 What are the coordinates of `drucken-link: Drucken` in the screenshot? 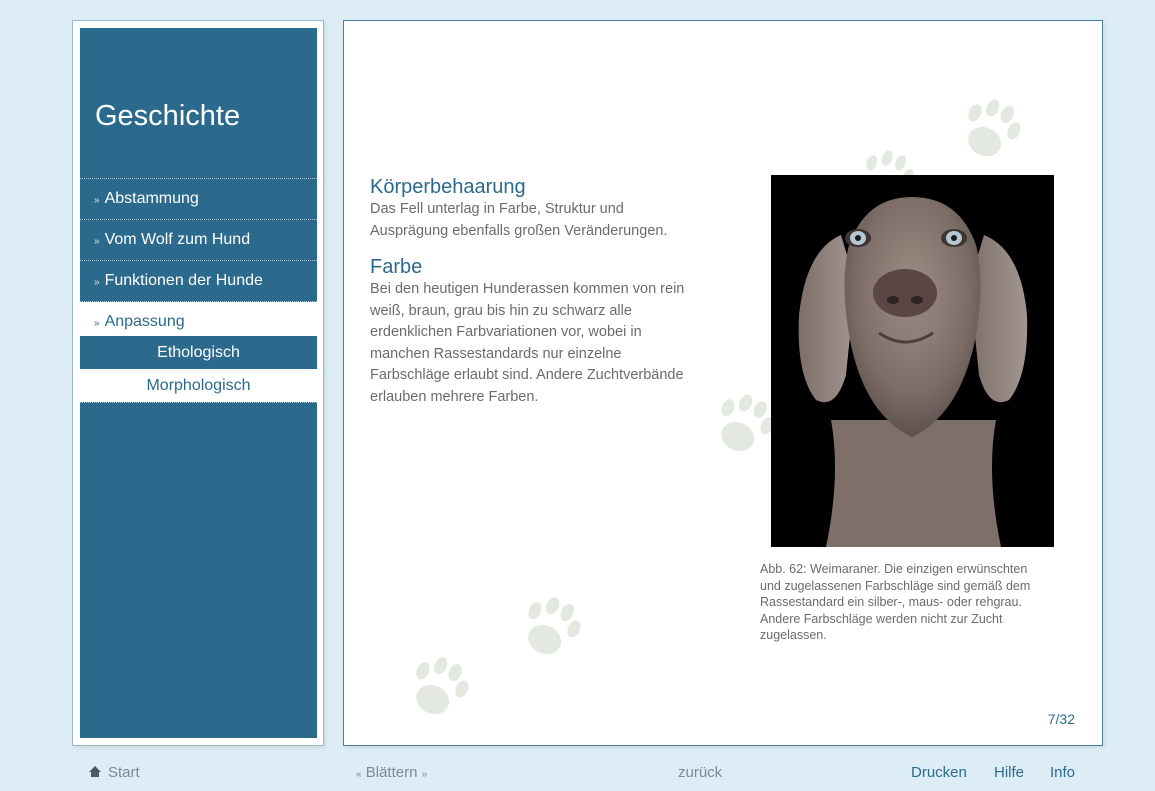 It's located at (939, 772).